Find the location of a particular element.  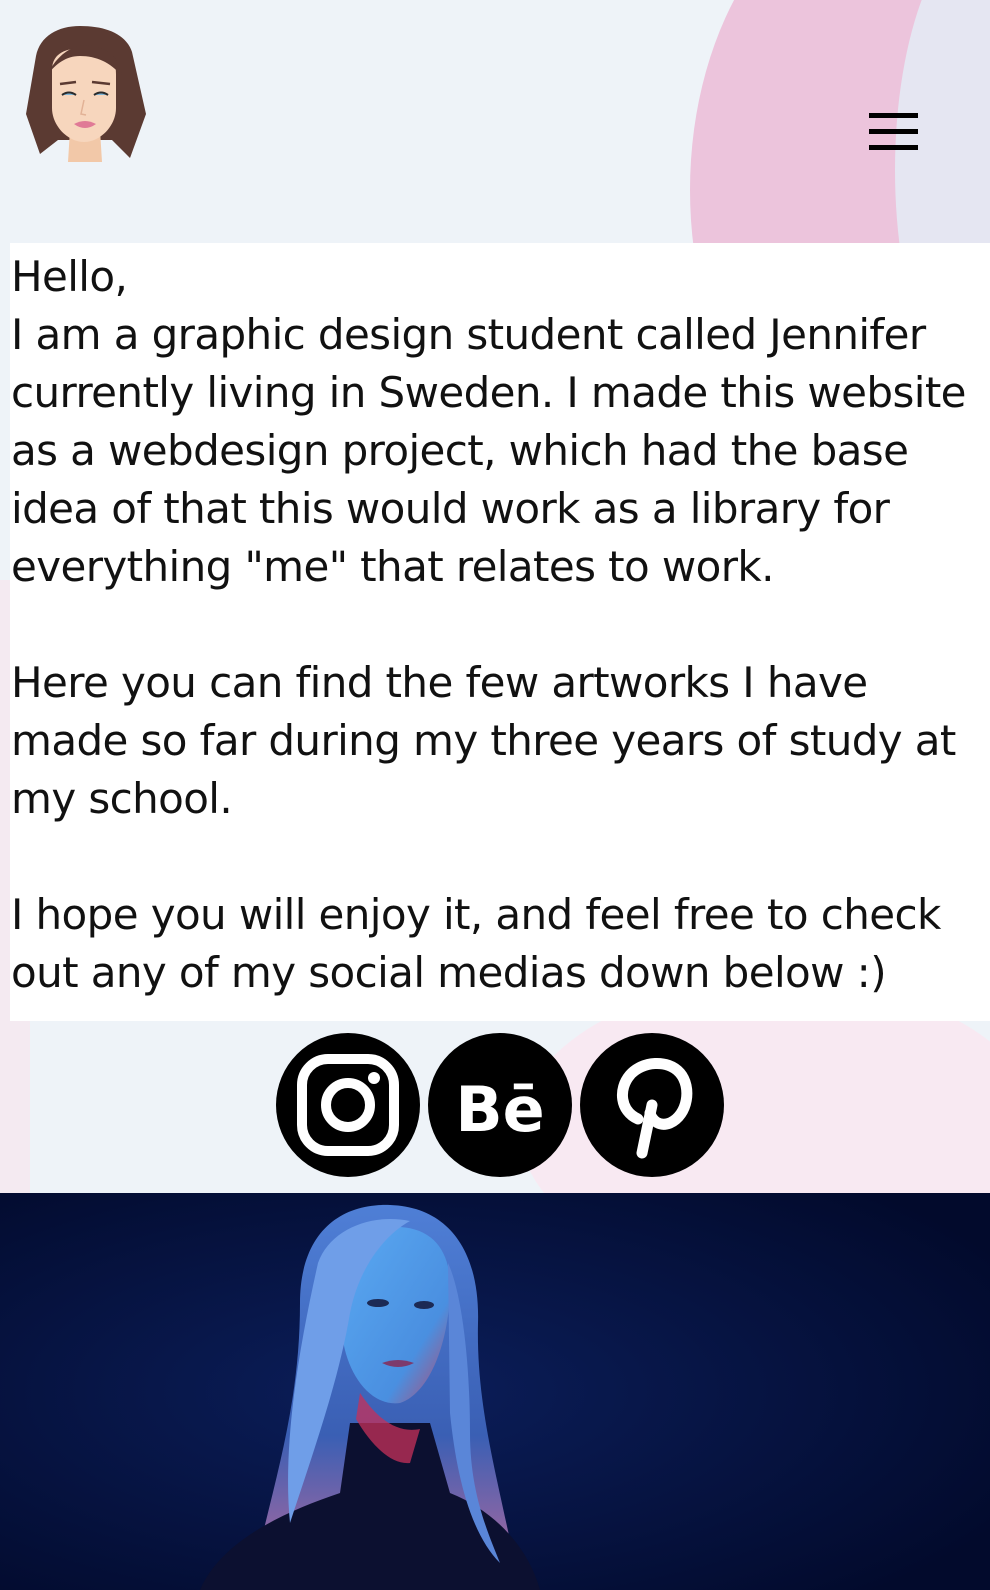

hamburger-menu-icon is located at coordinates (893, 132).